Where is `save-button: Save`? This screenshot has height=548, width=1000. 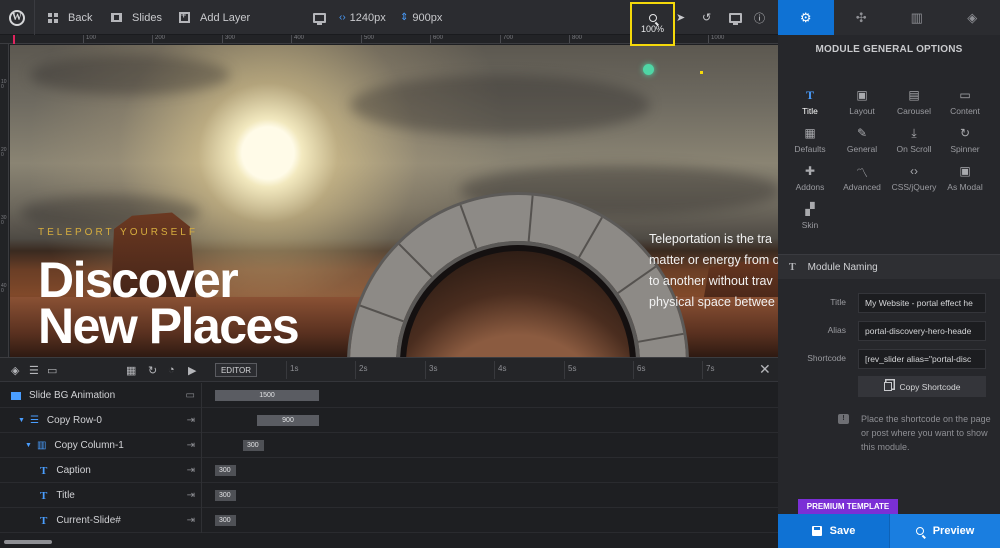
save-button: Save is located at coordinates (833, 531).